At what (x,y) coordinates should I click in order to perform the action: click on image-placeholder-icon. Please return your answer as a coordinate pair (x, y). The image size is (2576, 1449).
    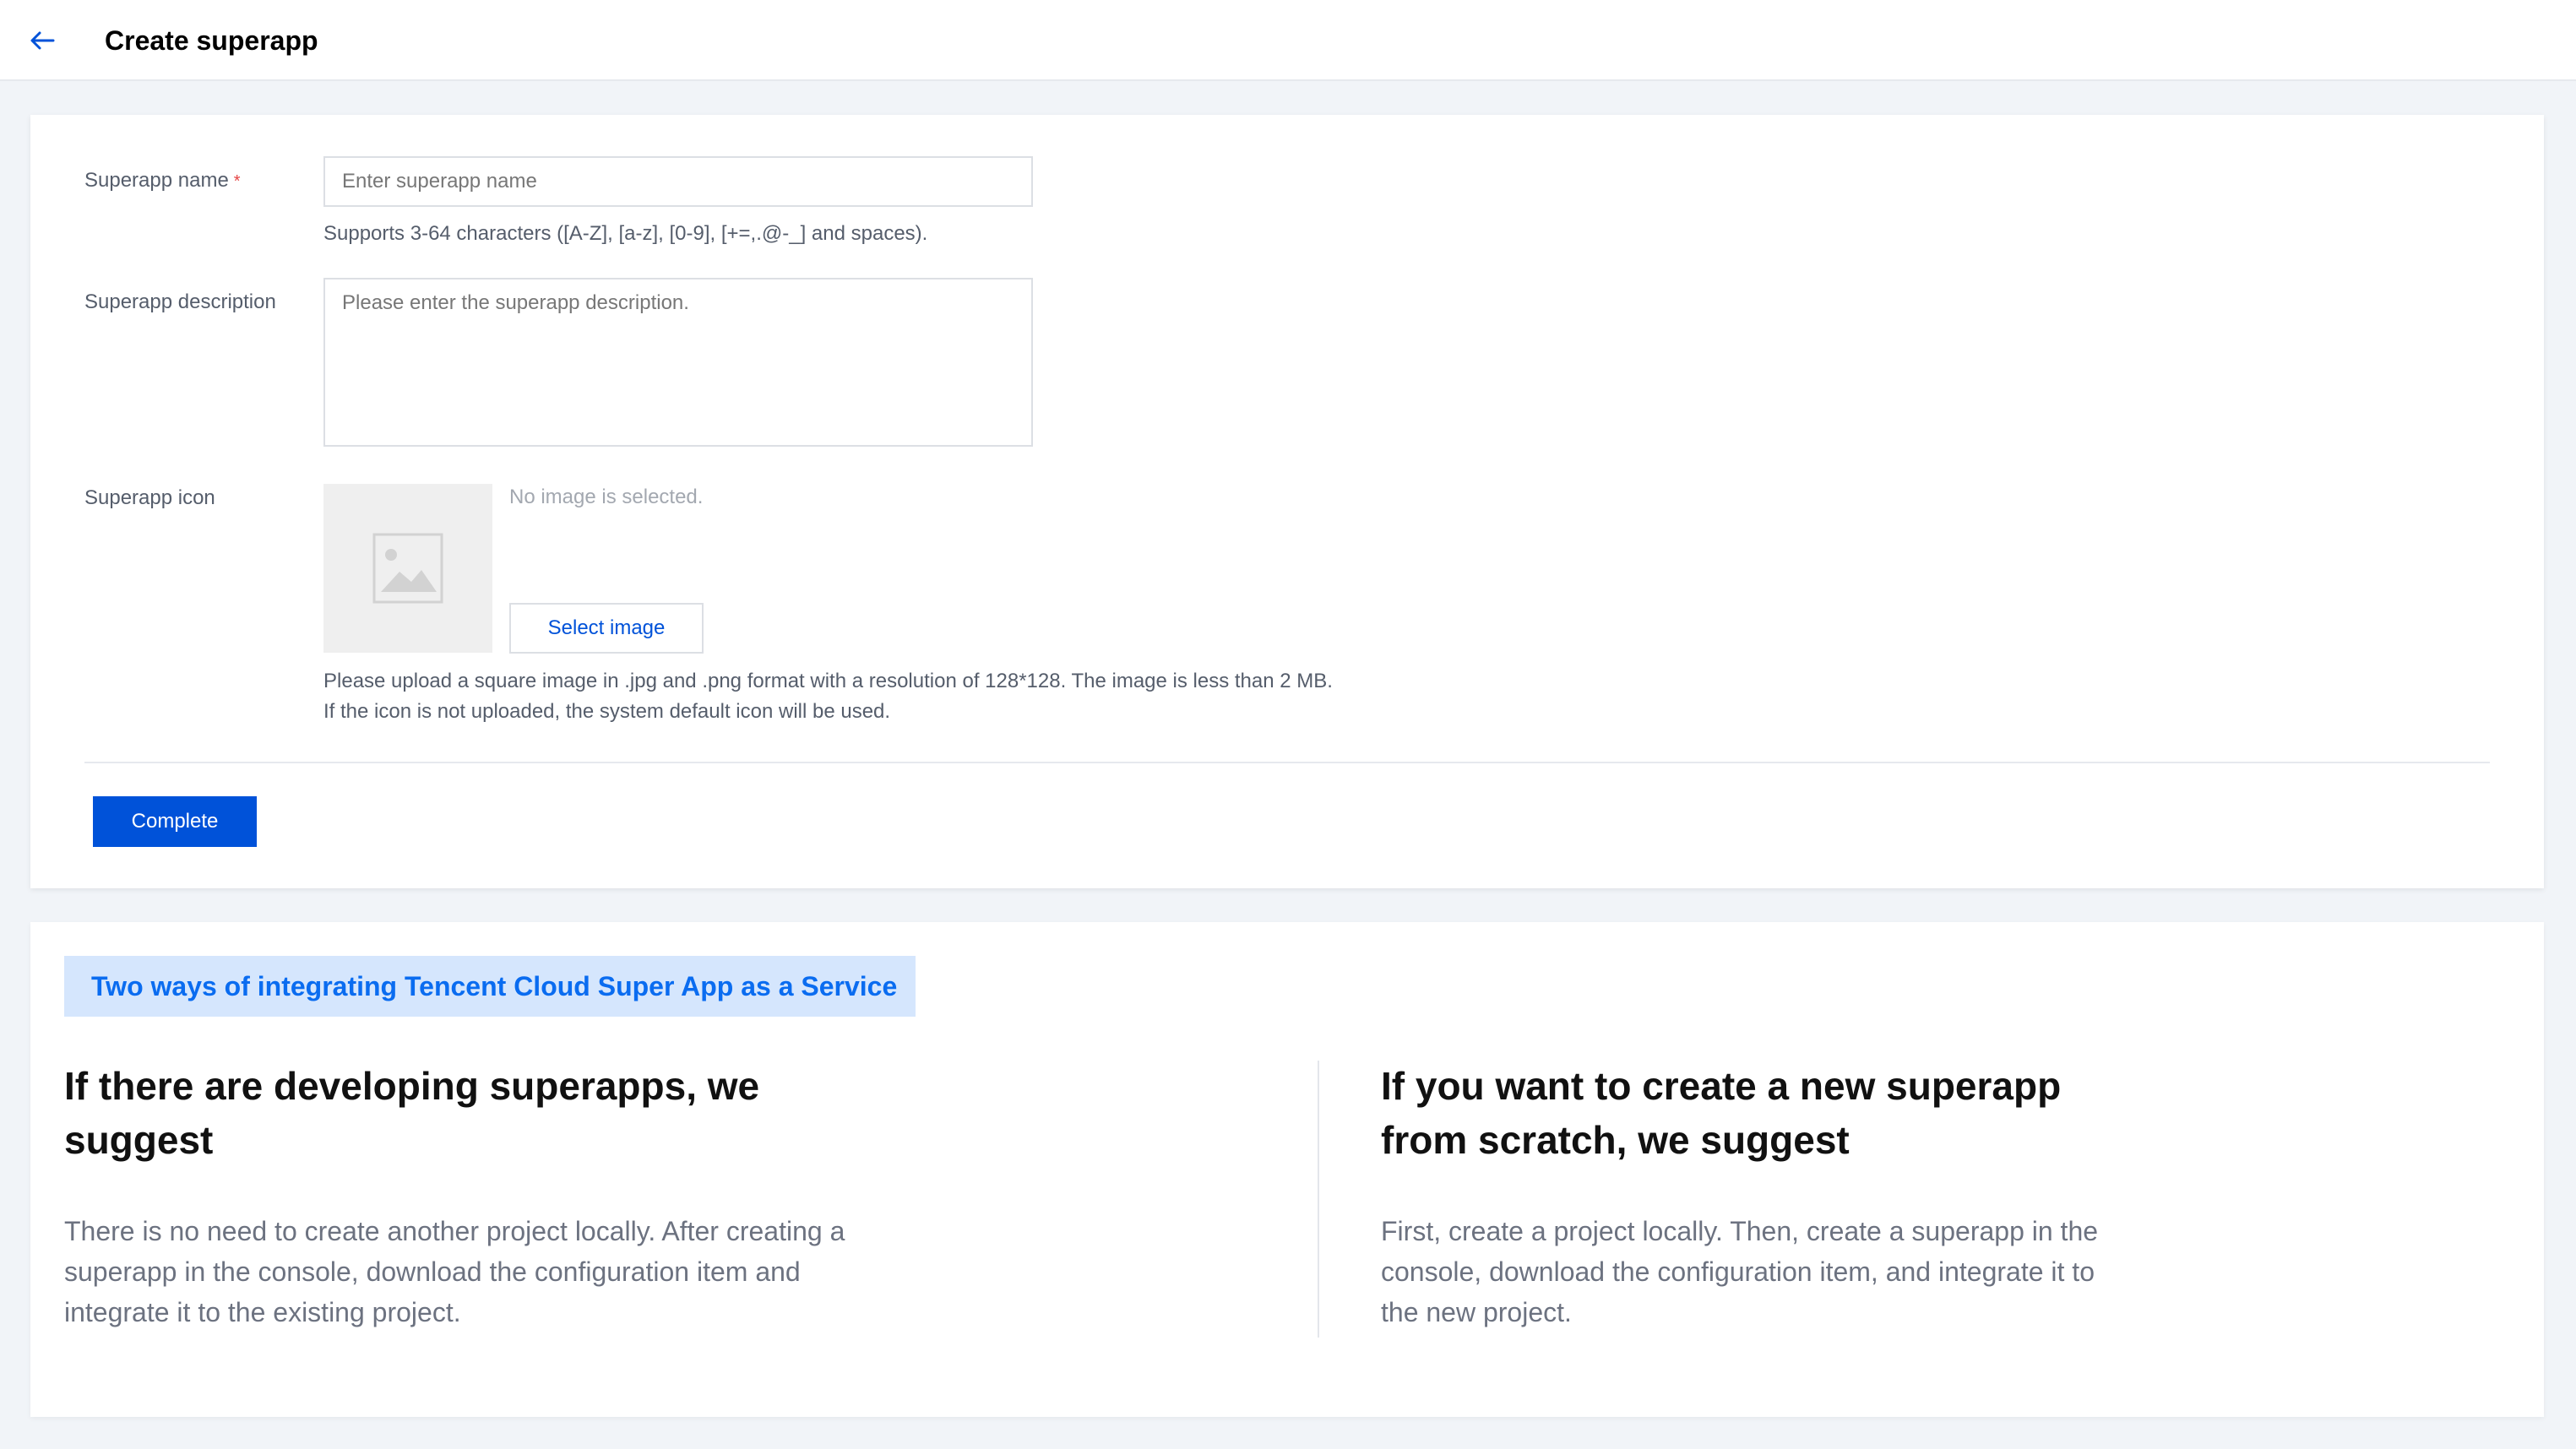
    Looking at the image, I should click on (407, 568).